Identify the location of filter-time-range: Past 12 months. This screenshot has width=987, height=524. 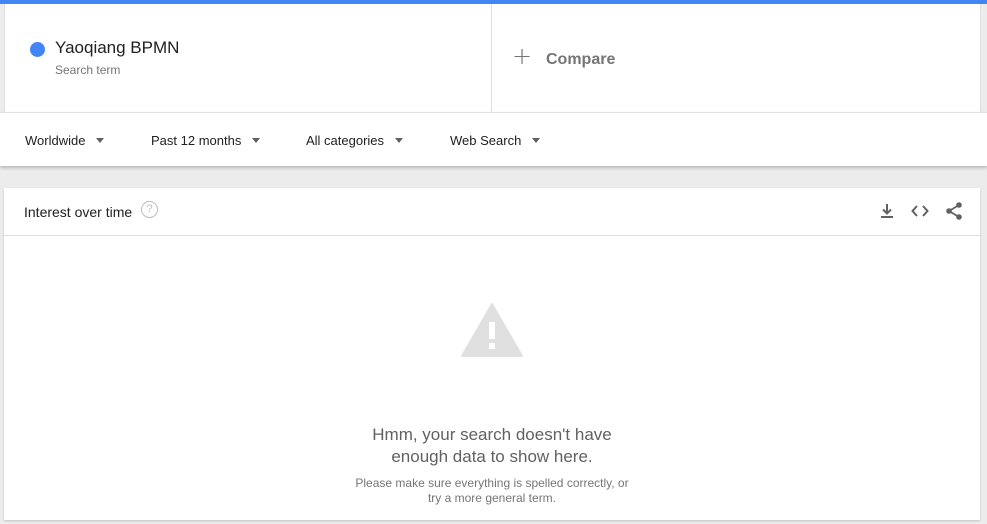
(206, 140).